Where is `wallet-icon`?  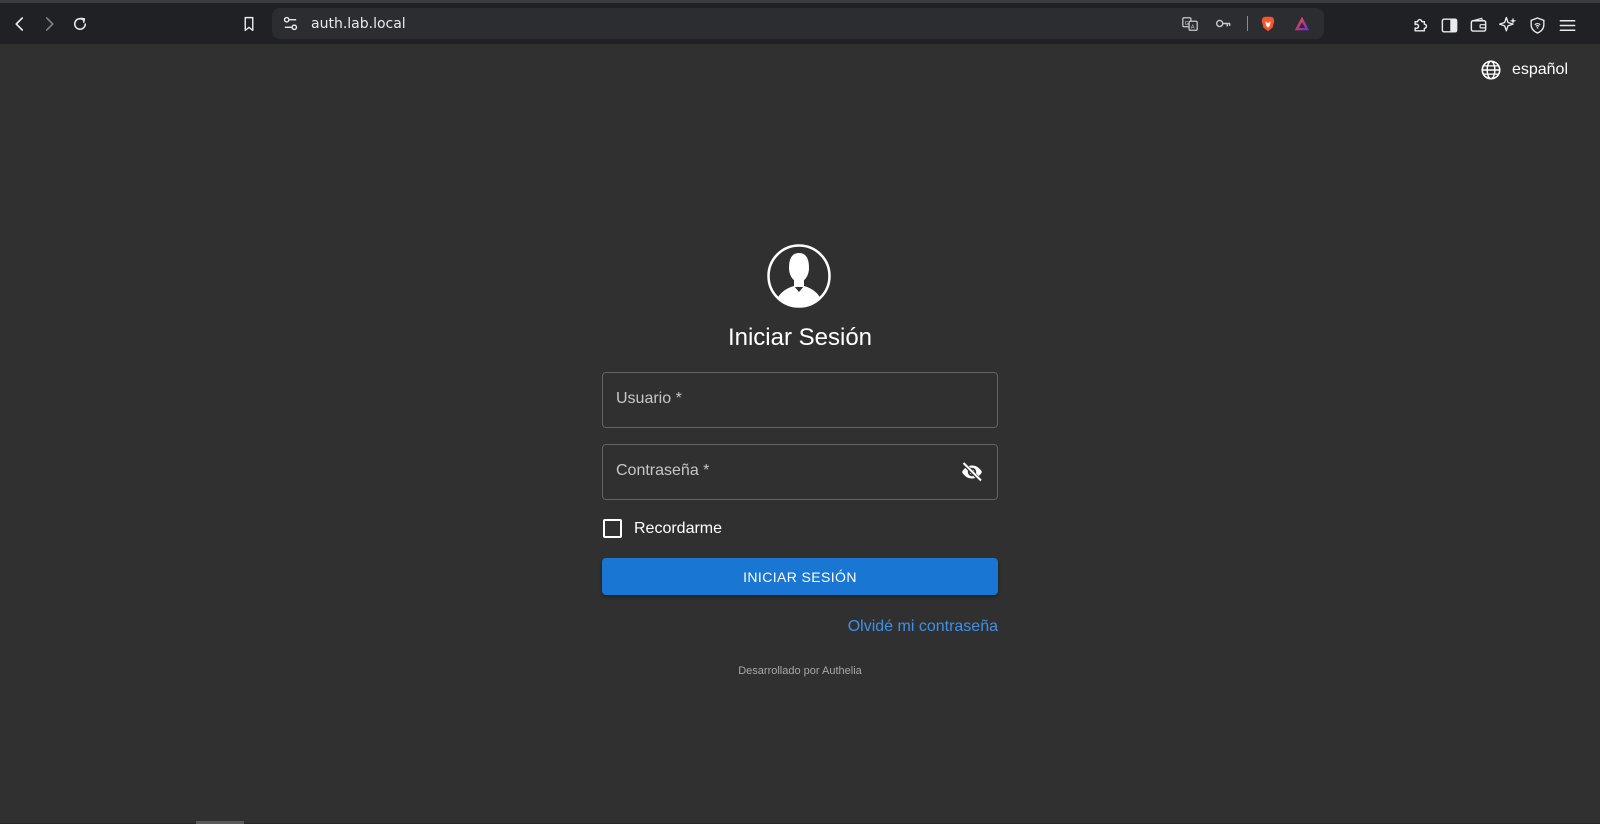 wallet-icon is located at coordinates (1478, 25).